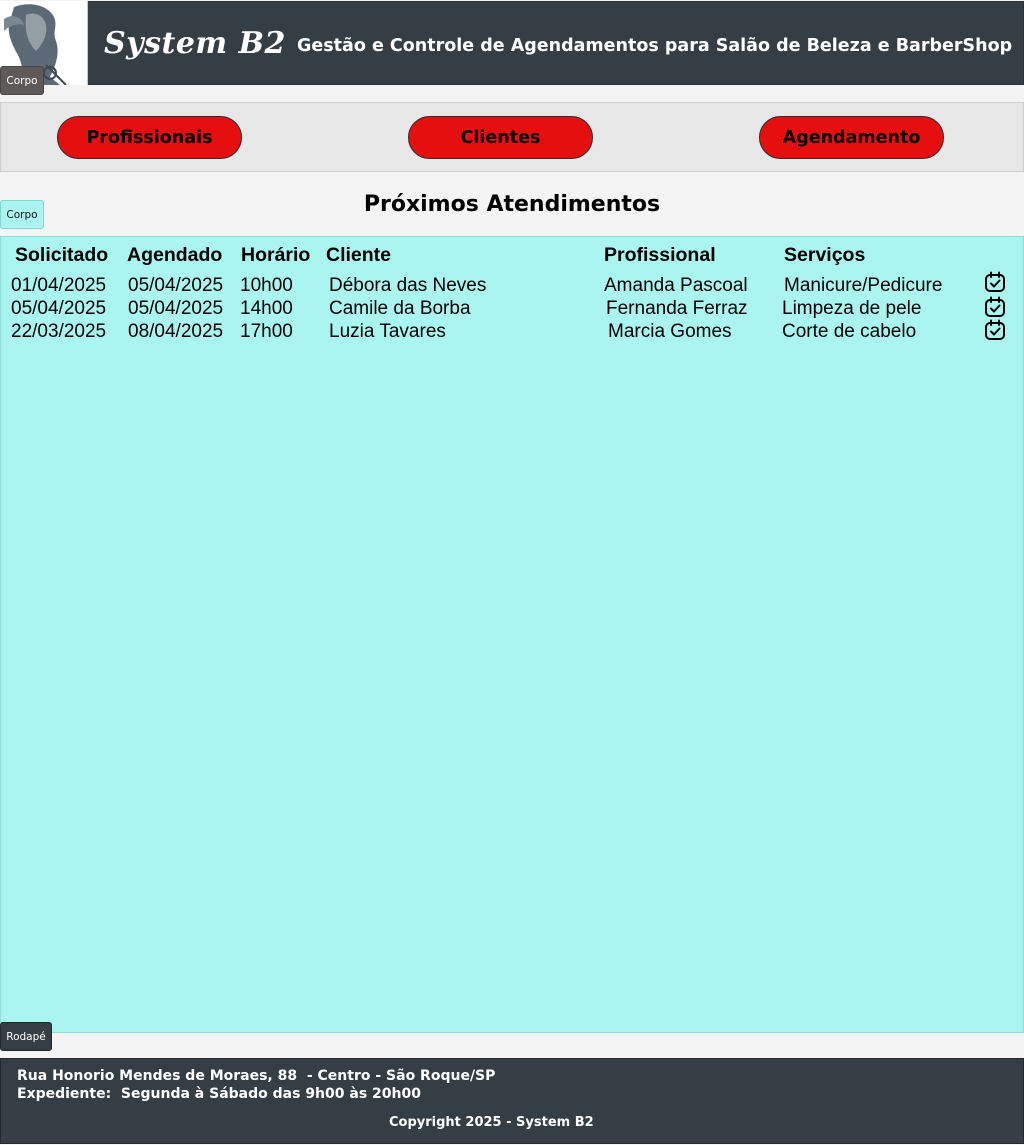  What do you see at coordinates (852, 308) in the screenshot?
I see `row-service: Limpeza de pele` at bounding box center [852, 308].